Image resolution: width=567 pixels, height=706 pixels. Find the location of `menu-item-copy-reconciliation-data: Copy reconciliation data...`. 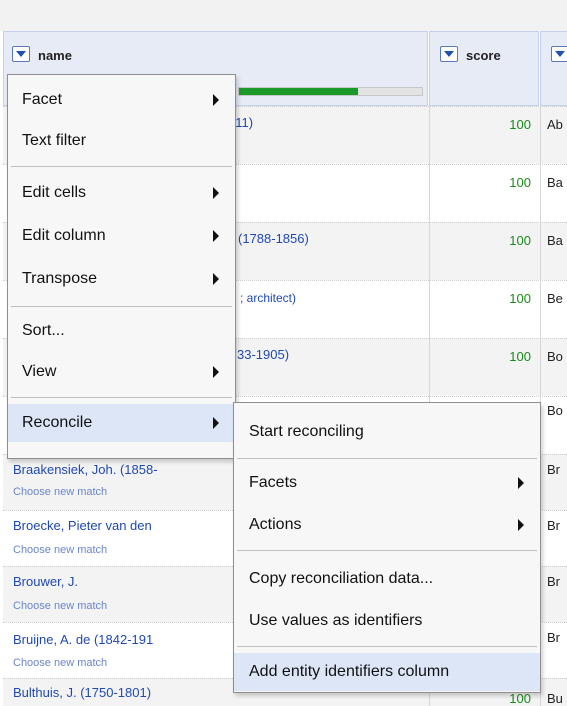

menu-item-copy-reconciliation-data: Copy reconciliation data... is located at coordinates (387, 579).